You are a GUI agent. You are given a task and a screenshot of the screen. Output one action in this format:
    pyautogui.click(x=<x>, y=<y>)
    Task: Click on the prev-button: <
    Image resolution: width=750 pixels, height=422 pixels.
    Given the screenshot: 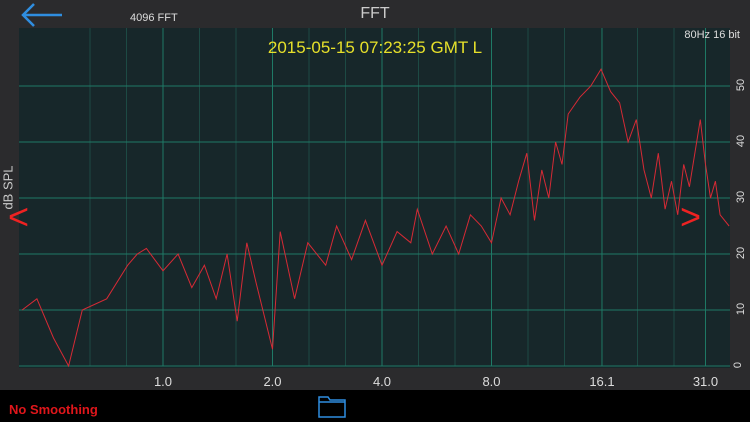 What is the action you would take?
    pyautogui.click(x=18, y=217)
    